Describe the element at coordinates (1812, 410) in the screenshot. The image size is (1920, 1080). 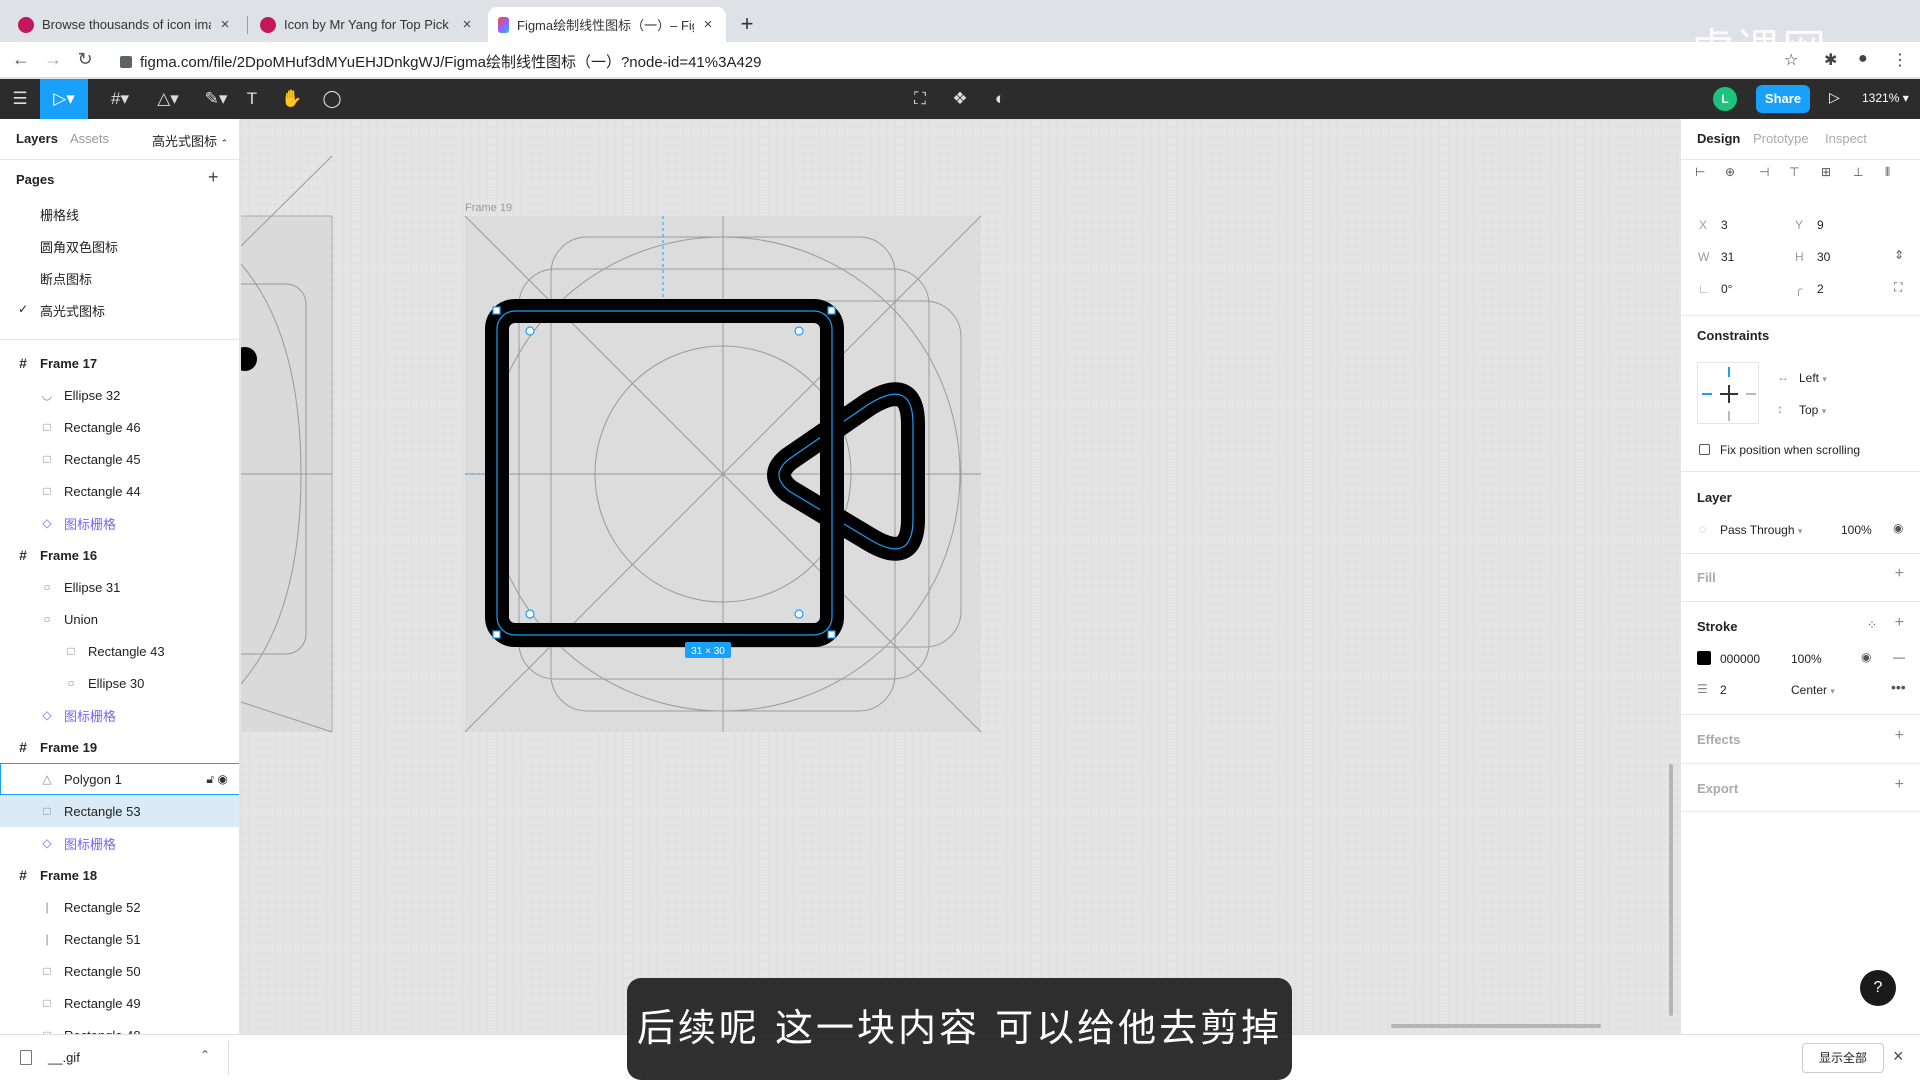
I see `vertical-constraint-select: Top ▾` at that location.